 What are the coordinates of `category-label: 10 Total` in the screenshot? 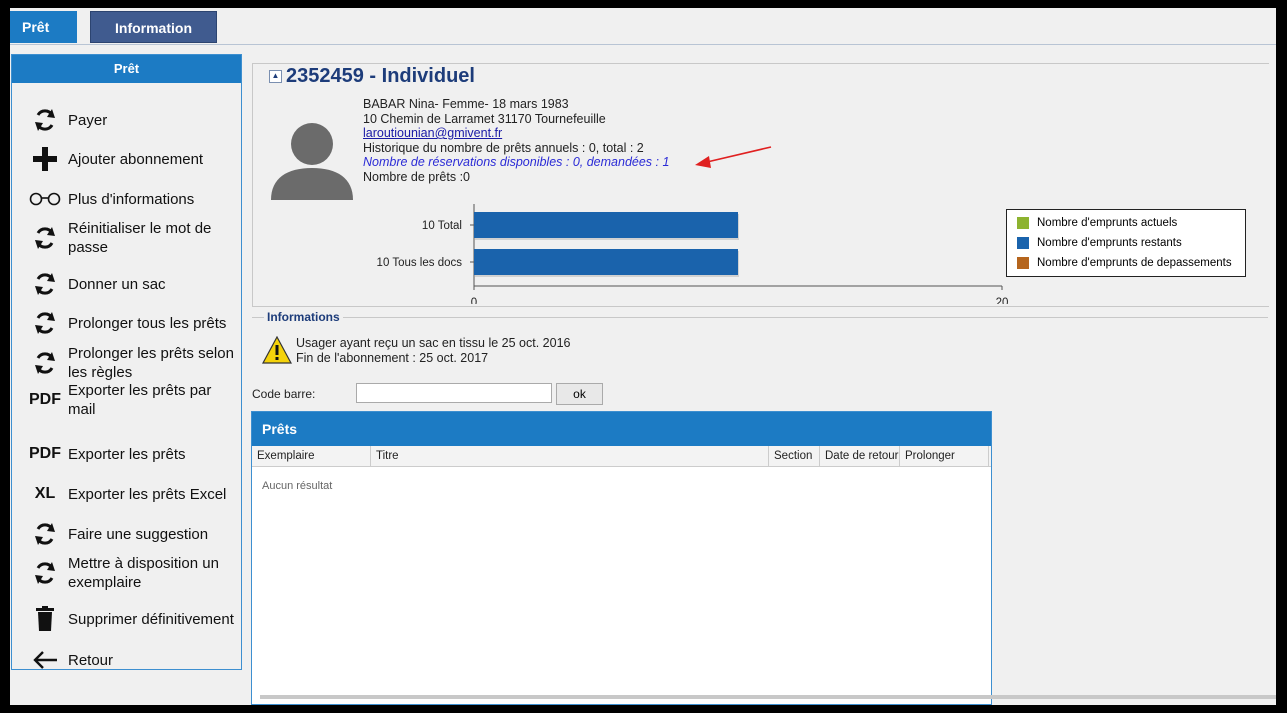 It's located at (442, 226).